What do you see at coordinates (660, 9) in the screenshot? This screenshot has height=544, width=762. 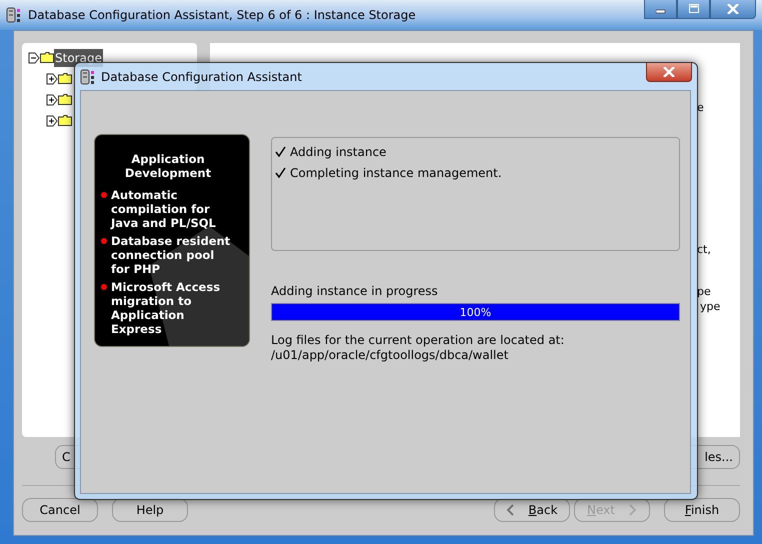 I see `minimize-button` at bounding box center [660, 9].